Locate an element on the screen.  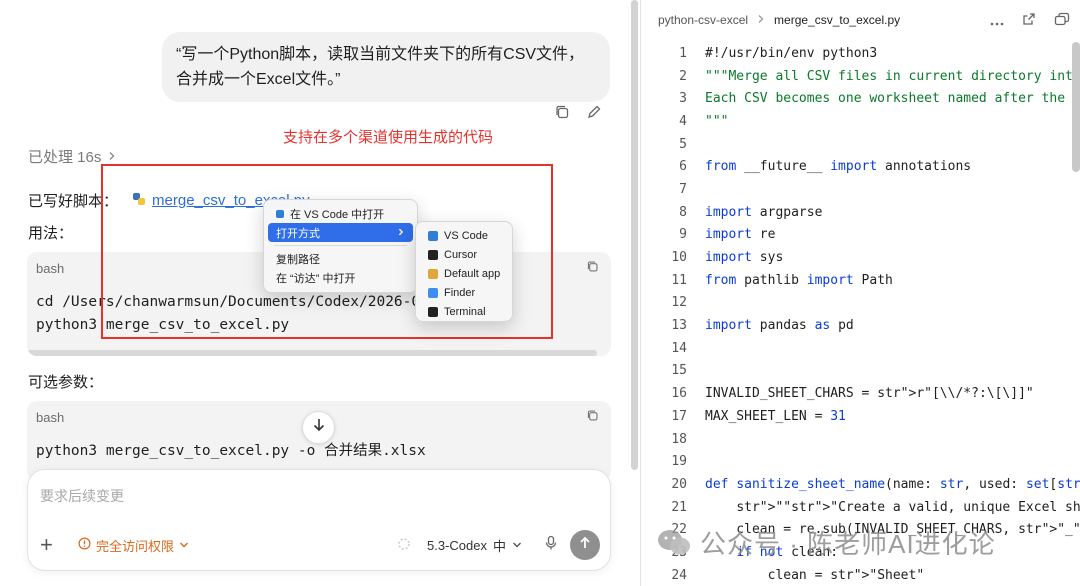
code-line: 11 from pathlib import Path is located at coordinates (860, 280).